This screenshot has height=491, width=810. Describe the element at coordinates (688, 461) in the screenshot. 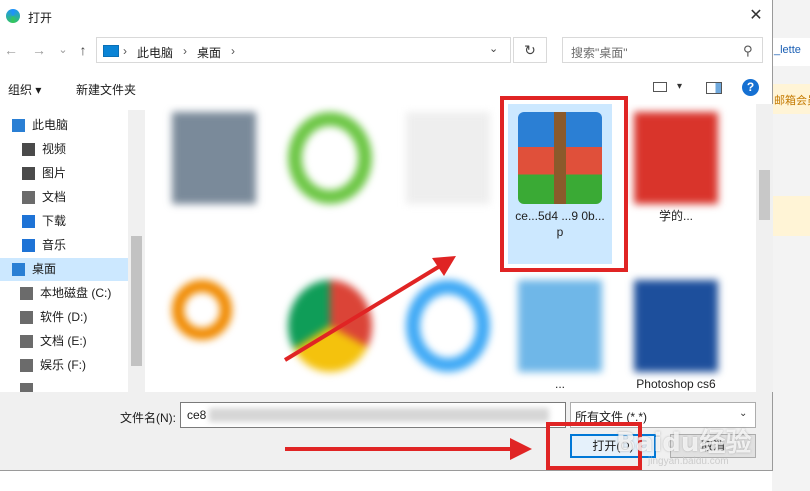

I see `watermark-url: jingyan.baidu.com` at that location.